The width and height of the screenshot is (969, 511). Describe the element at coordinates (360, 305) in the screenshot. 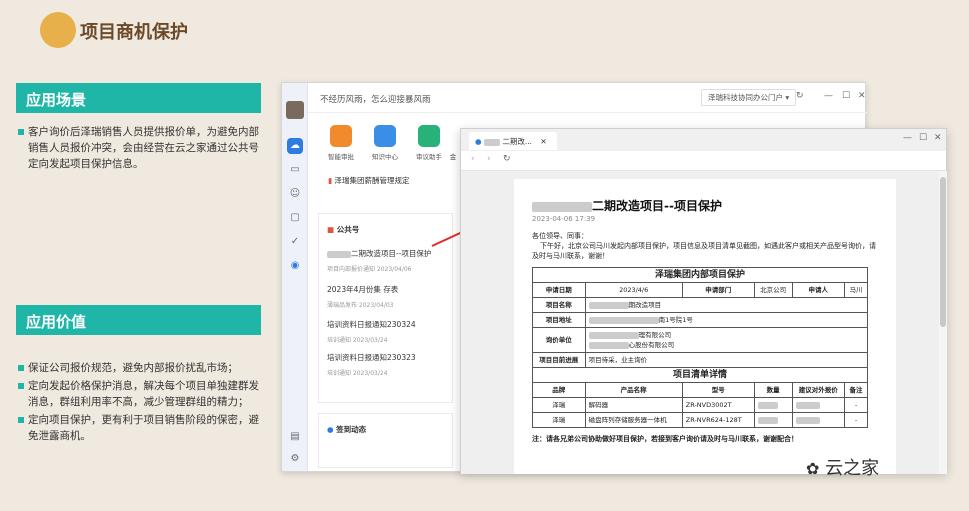

I see `list-item-sub: 薄瑞品发布 2023/04/03` at that location.